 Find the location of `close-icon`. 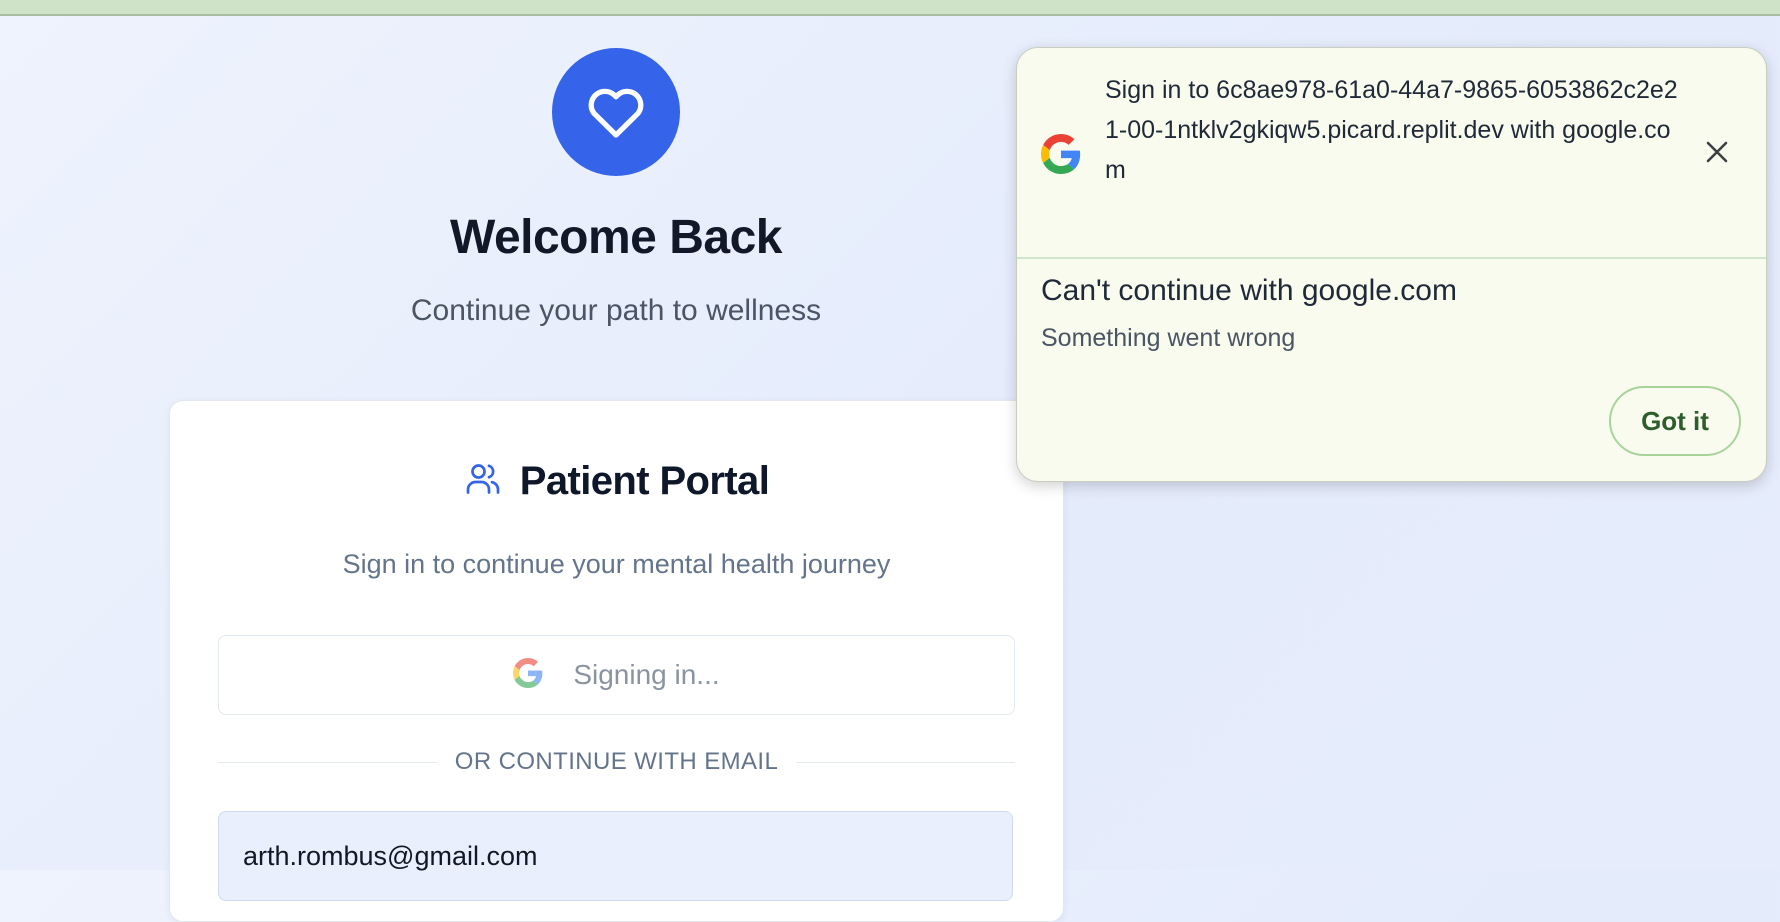

close-icon is located at coordinates (1717, 154).